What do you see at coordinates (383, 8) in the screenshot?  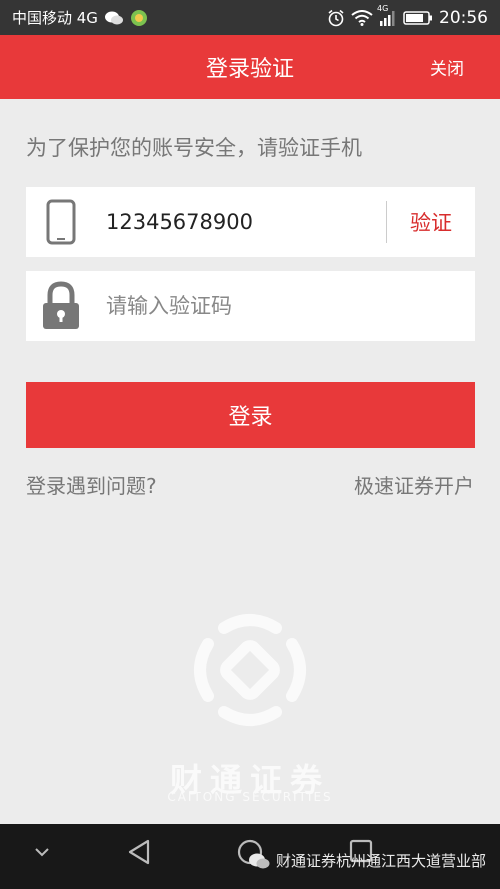 I see `network-badge: 4G` at bounding box center [383, 8].